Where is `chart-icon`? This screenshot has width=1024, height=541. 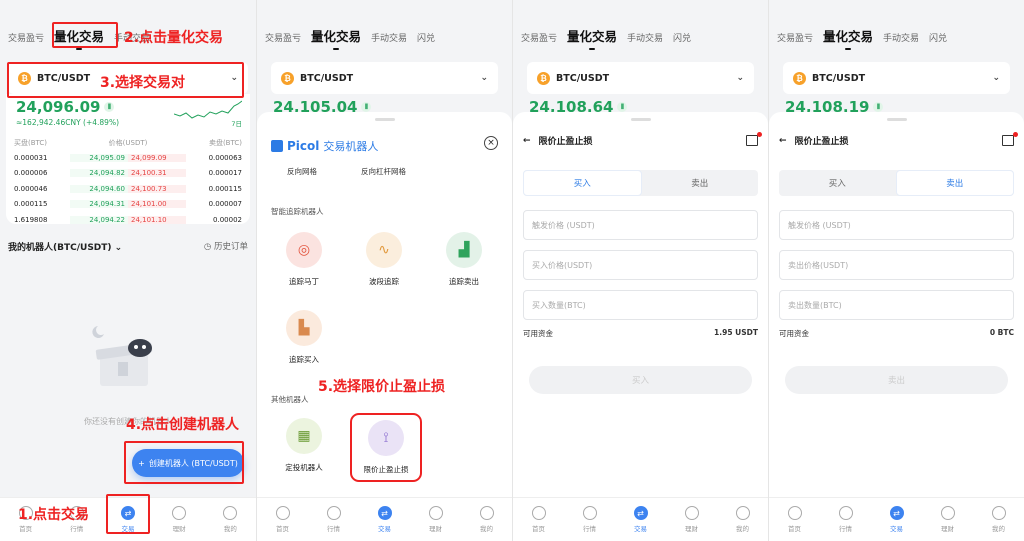
chart-icon is located at coordinates (333, 513).